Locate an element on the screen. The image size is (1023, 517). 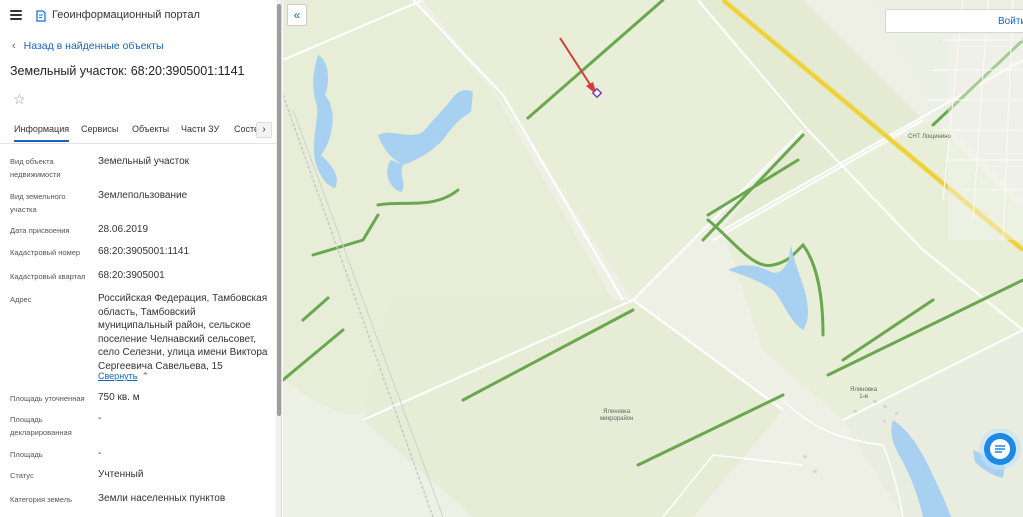
property-label: Площадь is located at coordinates (26, 454).